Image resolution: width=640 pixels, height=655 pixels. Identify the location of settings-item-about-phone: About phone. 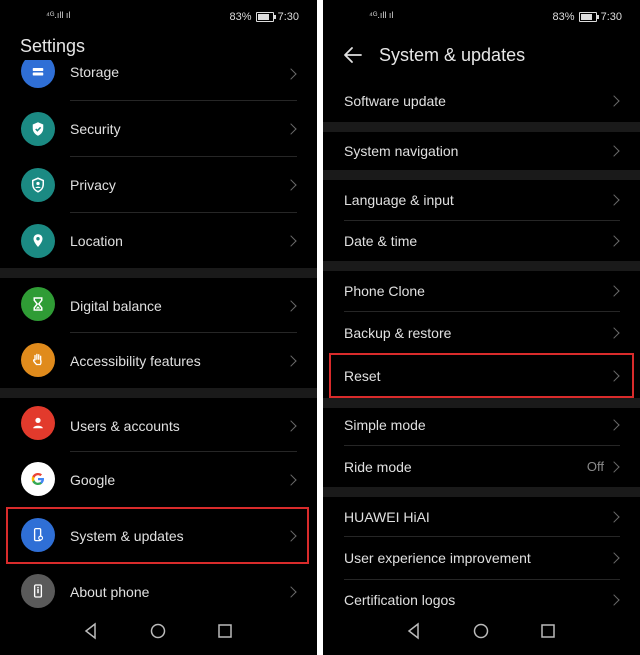
(158, 591).